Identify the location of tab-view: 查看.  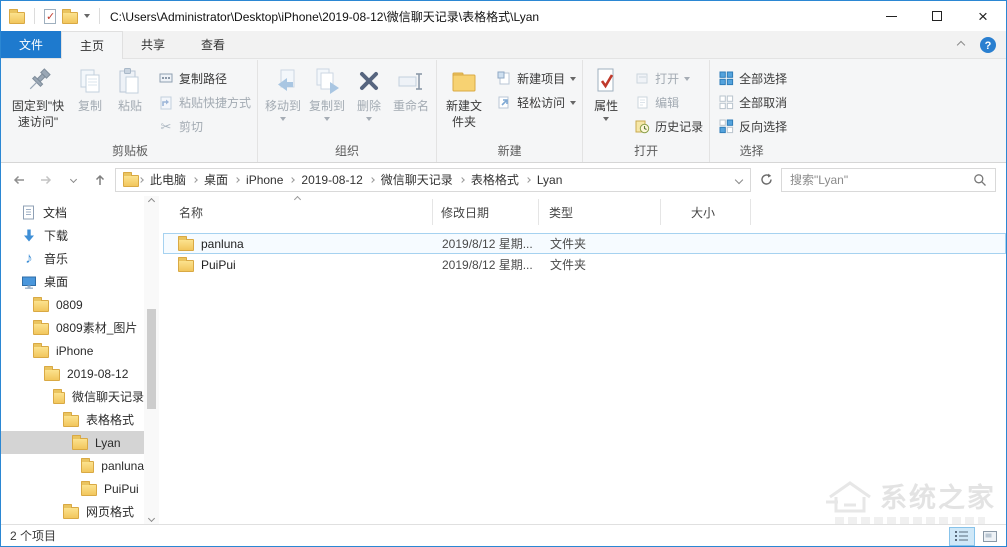
(213, 44).